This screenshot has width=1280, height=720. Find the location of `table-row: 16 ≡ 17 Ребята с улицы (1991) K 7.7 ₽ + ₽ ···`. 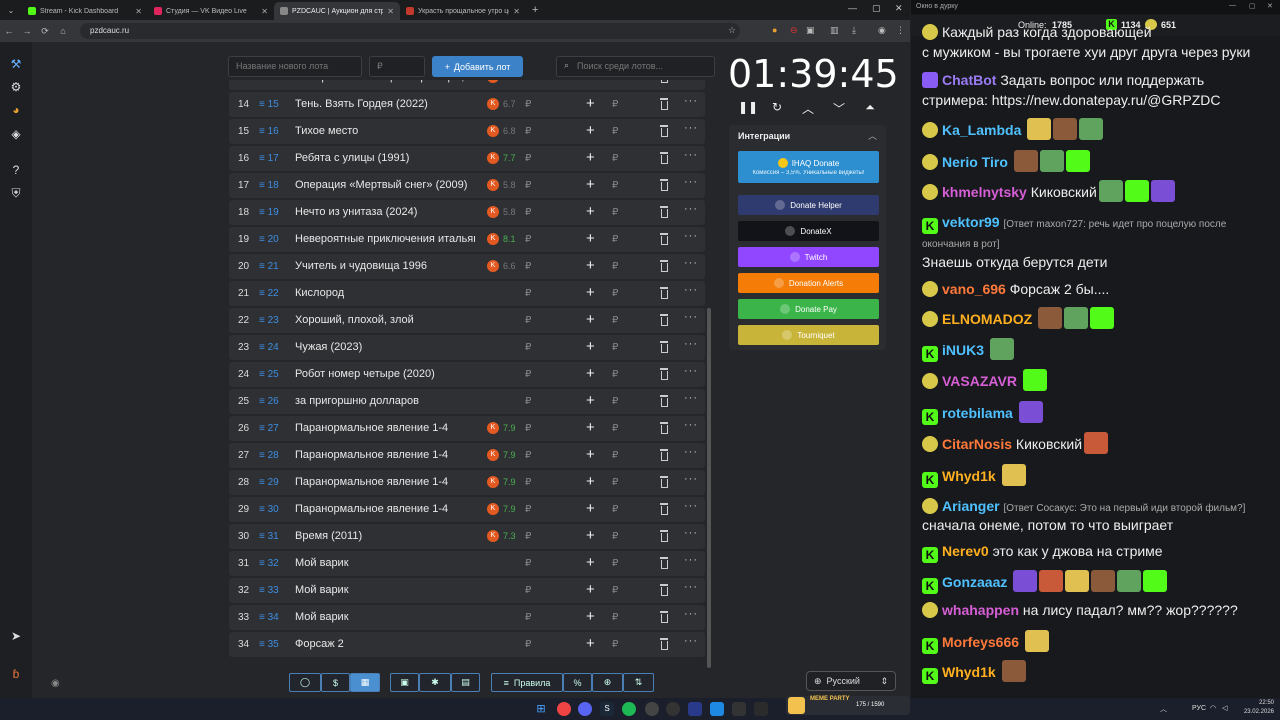

table-row: 16 ≡ 17 Ребята с улицы (1991) K 7.7 ₽ + ₽ ··· is located at coordinates (467, 158).